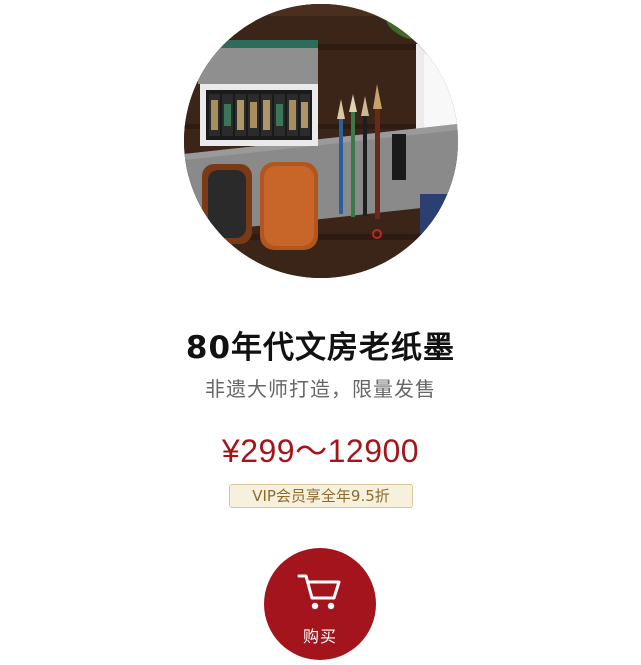 Image resolution: width=641 pixels, height=665 pixels. Describe the element at coordinates (320, 348) in the screenshot. I see `product-title: 80年代文房老纸墨` at that location.